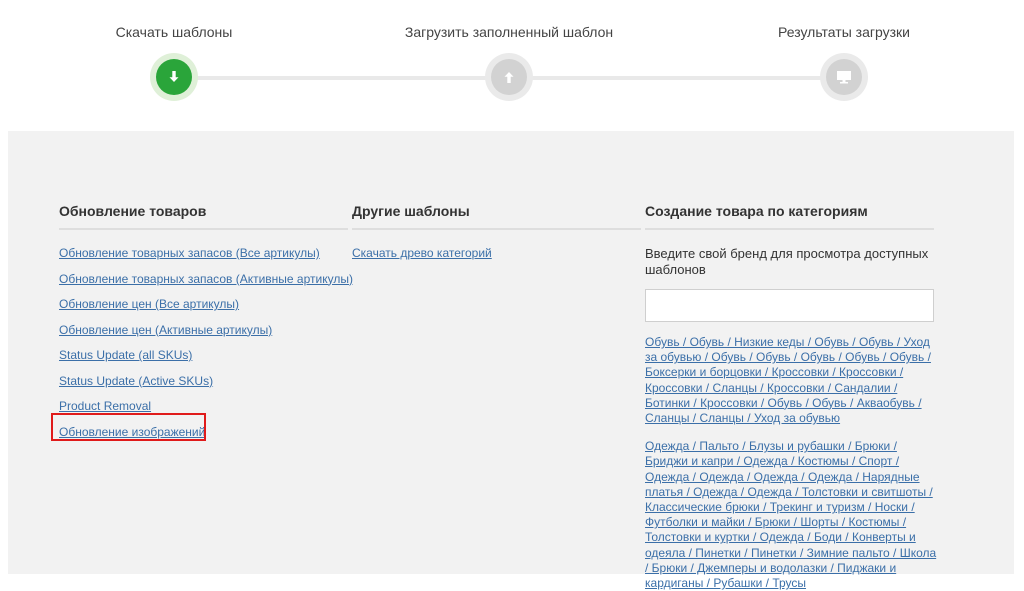  Describe the element at coordinates (203, 406) in the screenshot. I see `link-product-removal: Product Removal` at that location.